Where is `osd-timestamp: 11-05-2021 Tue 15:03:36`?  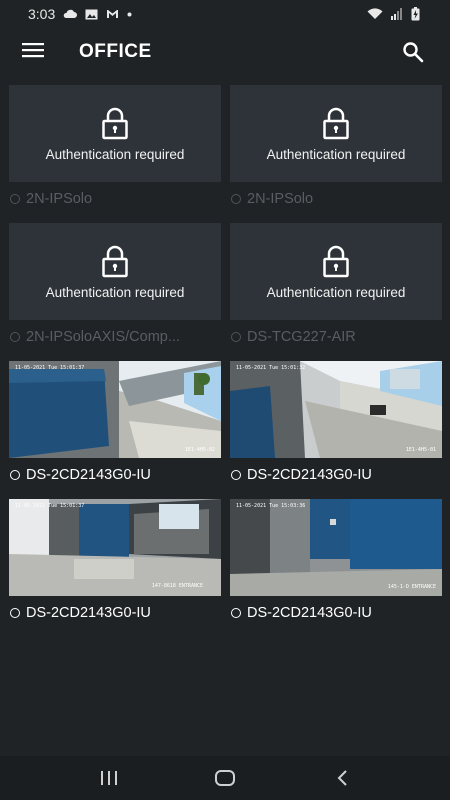
osd-timestamp: 11-05-2021 Tue 15:03:36 is located at coordinates (271, 506).